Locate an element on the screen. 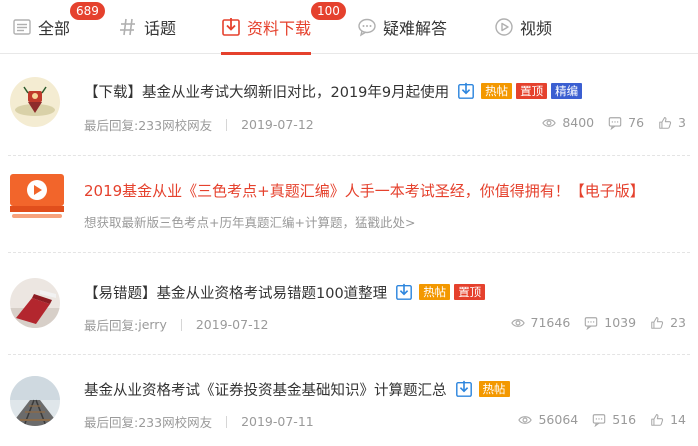 This screenshot has height=446, width=698. tab-video: 视频 is located at coordinates (523, 27).